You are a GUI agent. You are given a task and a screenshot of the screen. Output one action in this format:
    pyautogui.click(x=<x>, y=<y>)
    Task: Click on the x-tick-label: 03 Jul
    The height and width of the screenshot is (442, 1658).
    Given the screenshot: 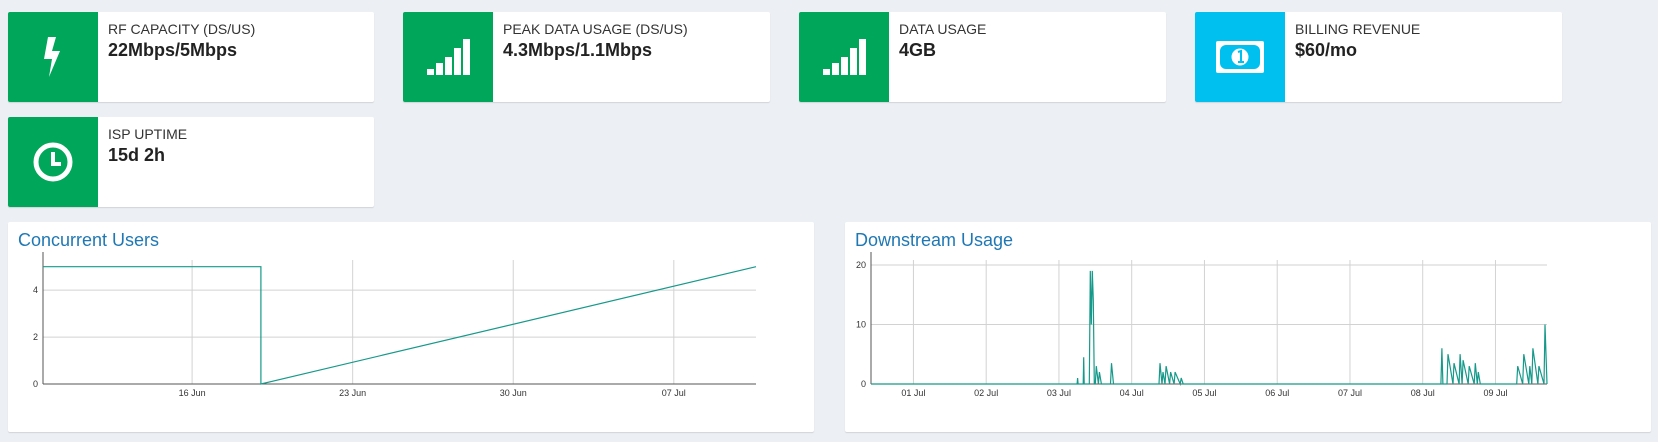 What is the action you would take?
    pyautogui.click(x=1059, y=393)
    